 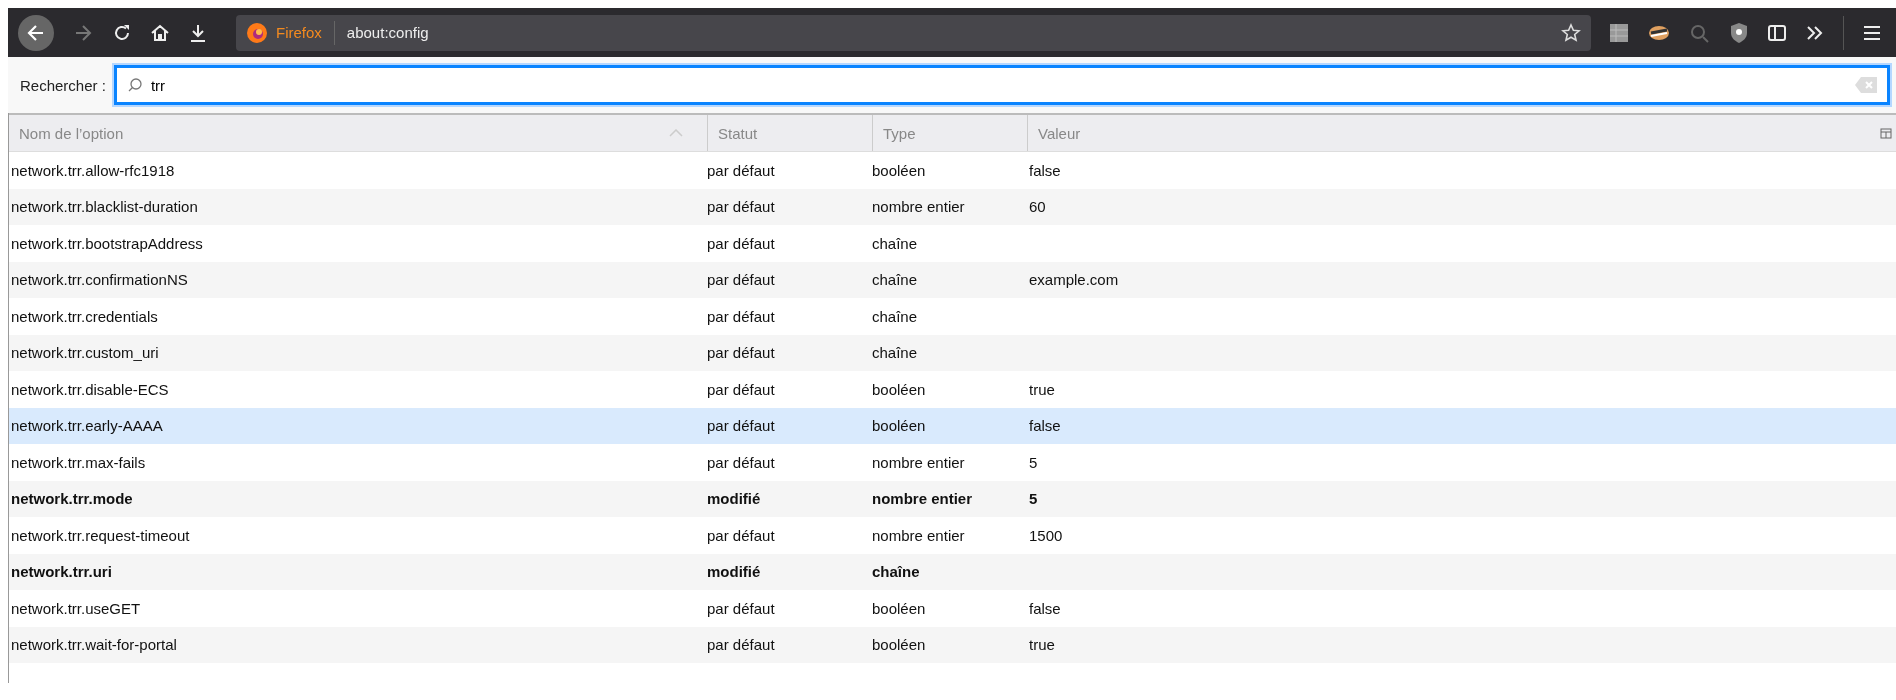 What do you see at coordinates (1700, 32) in the screenshot?
I see `magnifier-icon` at bounding box center [1700, 32].